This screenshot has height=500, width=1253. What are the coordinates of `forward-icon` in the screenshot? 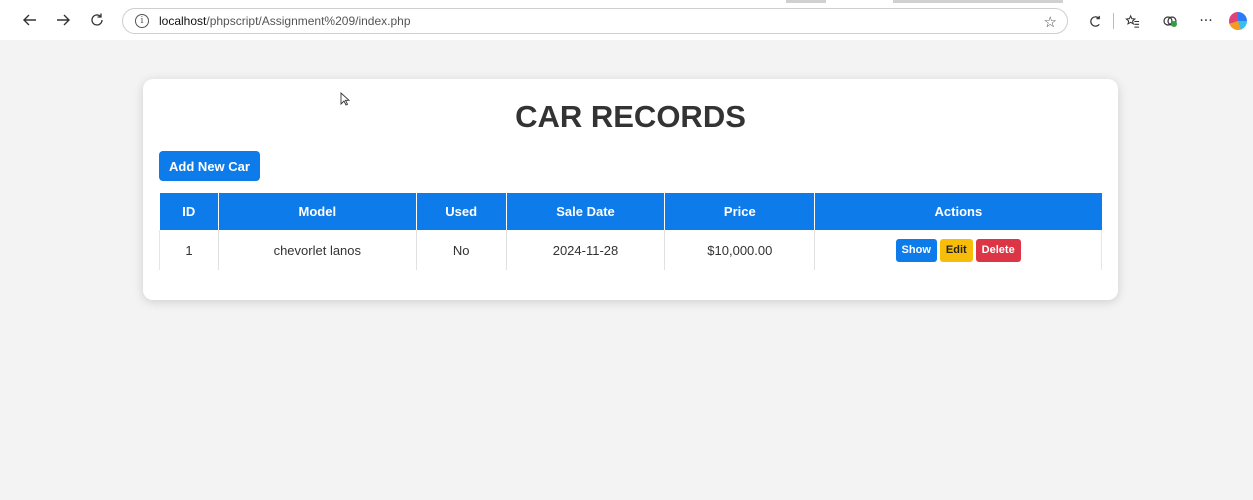 It's located at (63, 20).